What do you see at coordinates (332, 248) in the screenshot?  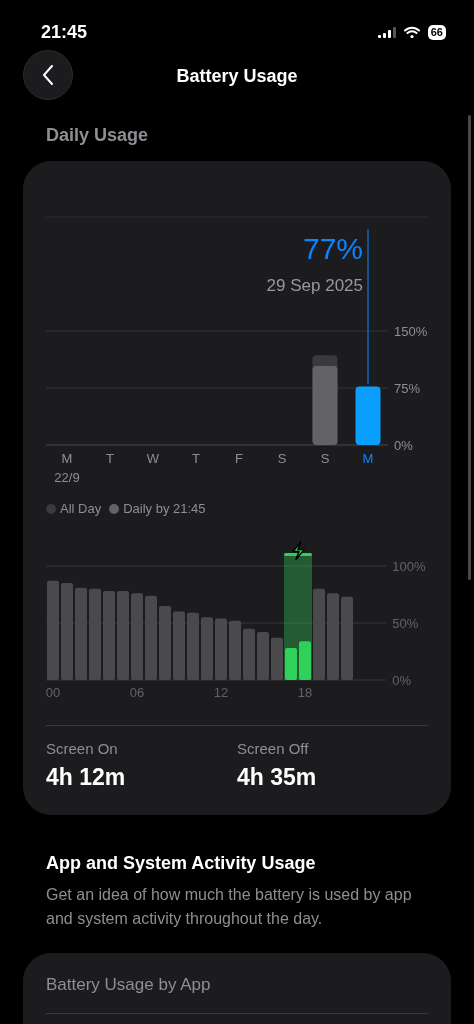 I see `percentage-value: 77%` at bounding box center [332, 248].